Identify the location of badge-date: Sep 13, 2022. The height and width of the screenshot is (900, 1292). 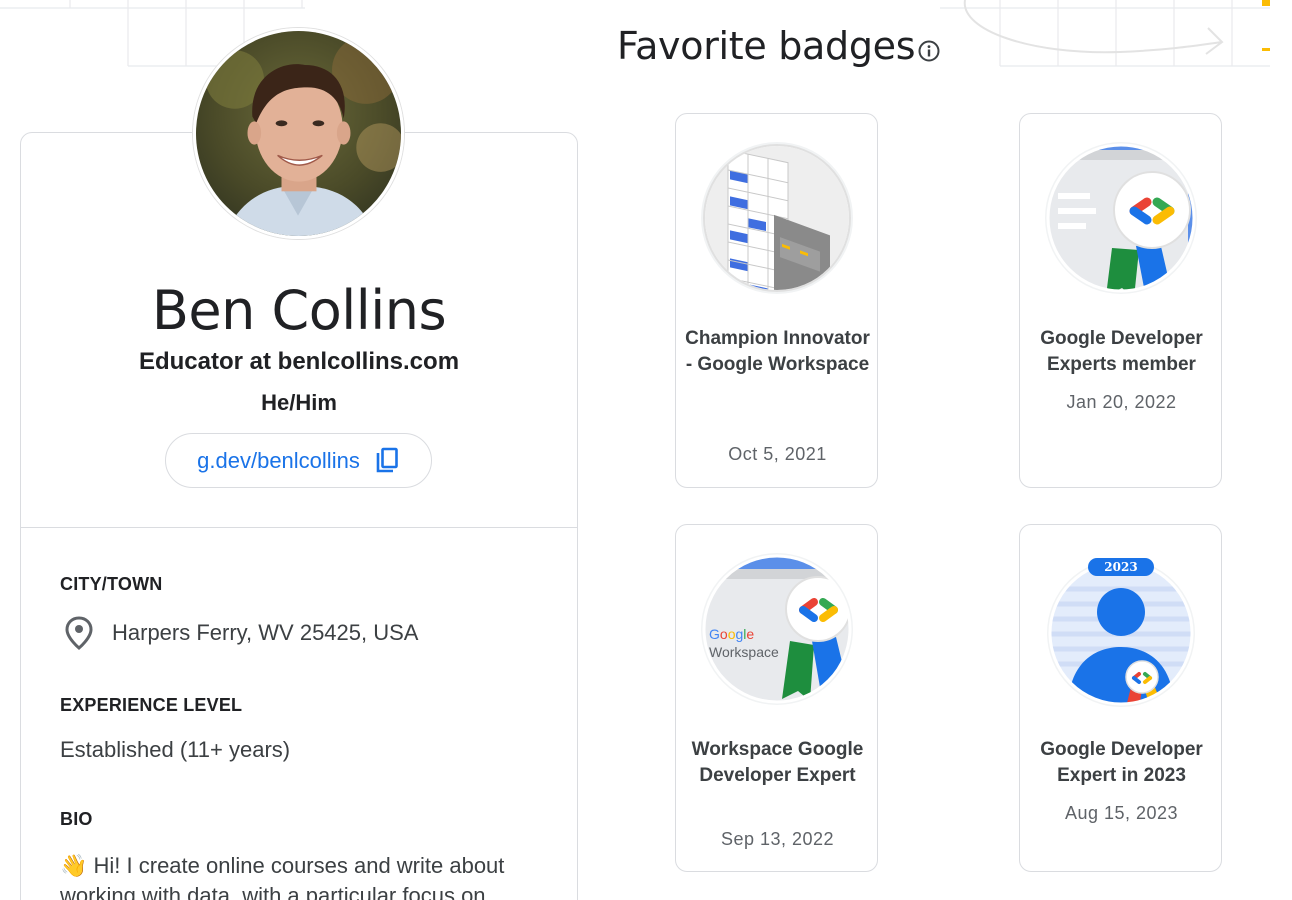
(777, 839).